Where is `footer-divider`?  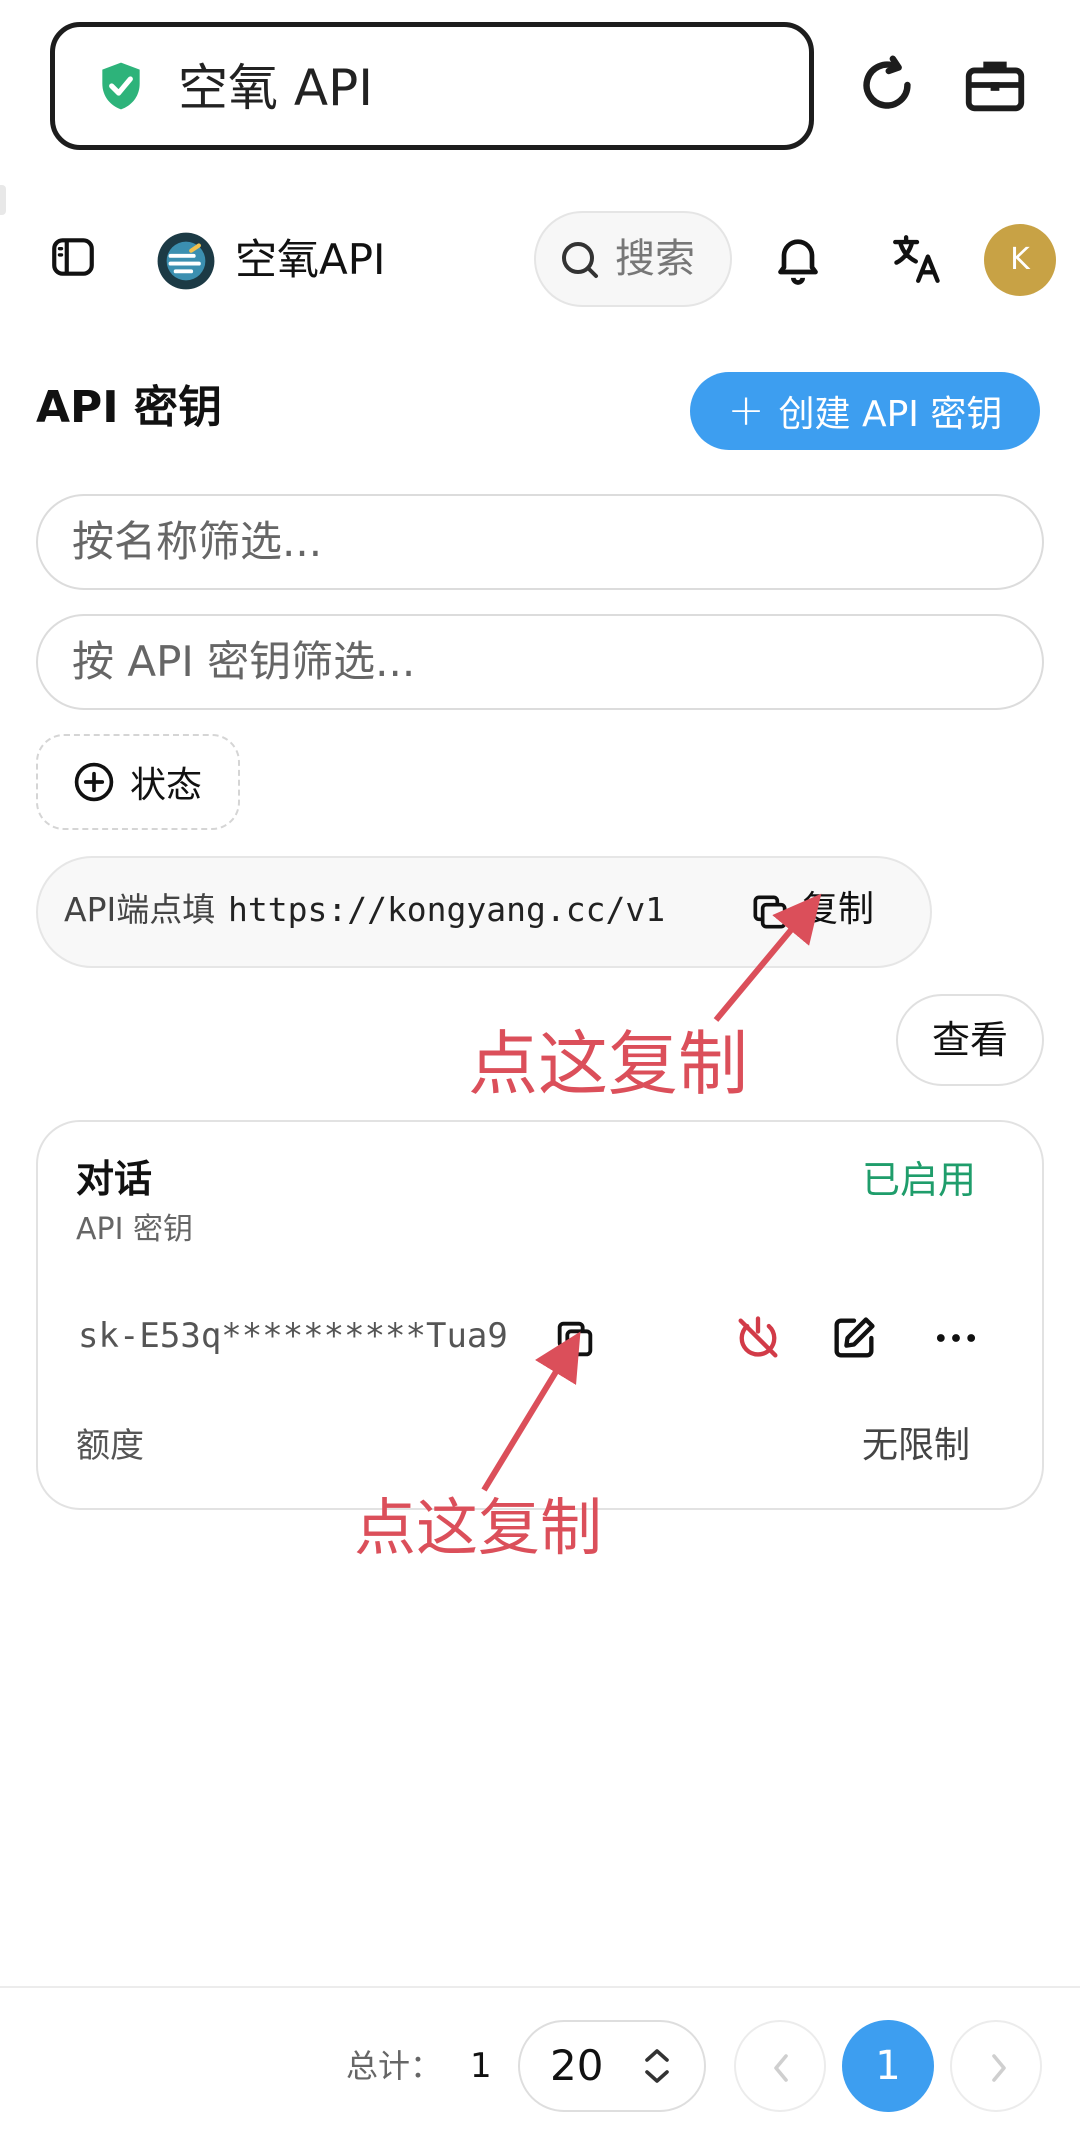
footer-divider is located at coordinates (540, 1987).